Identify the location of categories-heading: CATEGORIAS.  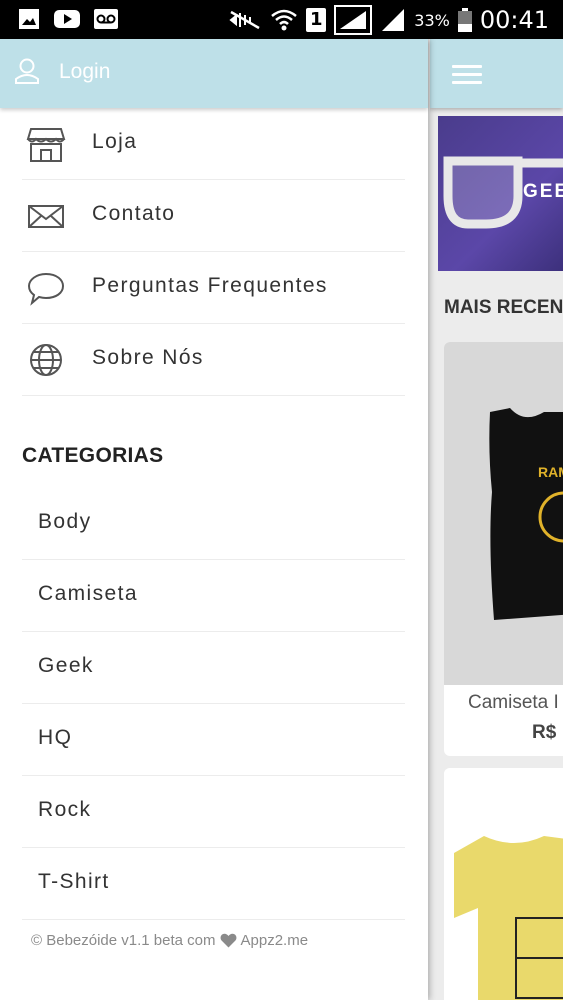
(93, 455).